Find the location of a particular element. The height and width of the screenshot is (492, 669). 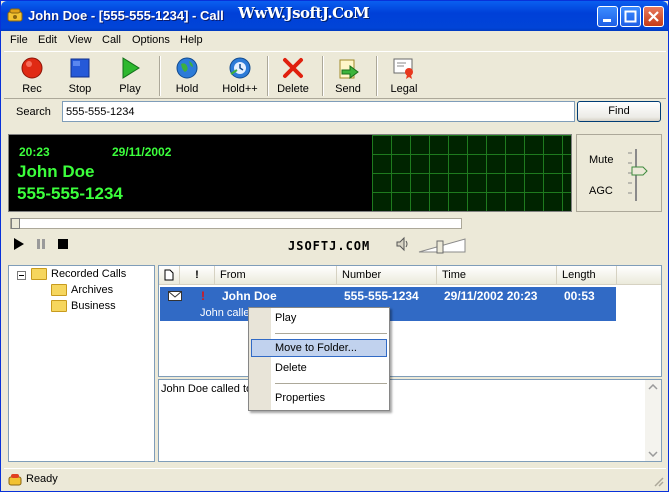

search-input is located at coordinates (318, 111).